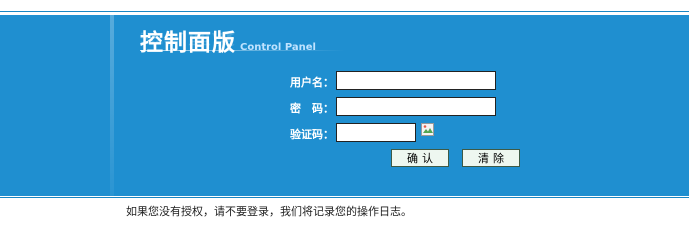 The height and width of the screenshot is (241, 689). I want to click on title-underline, so click(242, 50).